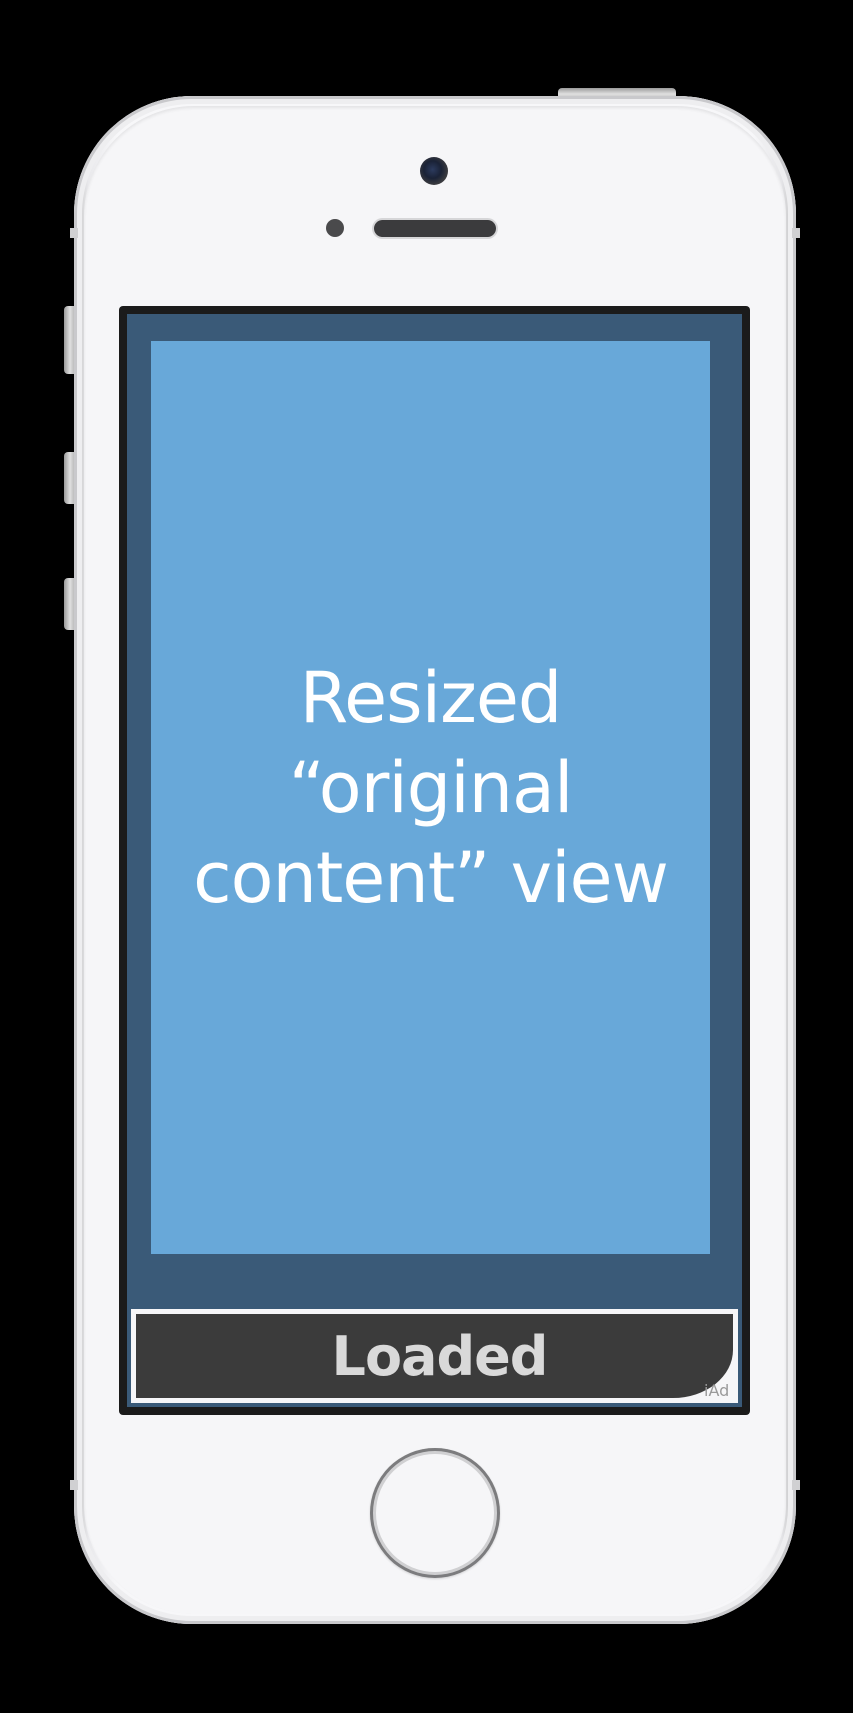 Image resolution: width=853 pixels, height=1713 pixels. What do you see at coordinates (69, 478) in the screenshot?
I see `volume-up-button` at bounding box center [69, 478].